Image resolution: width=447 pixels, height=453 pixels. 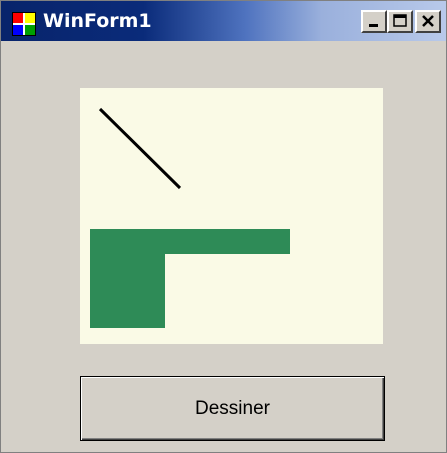 I want to click on draw-button: Dessiner, so click(x=232, y=408).